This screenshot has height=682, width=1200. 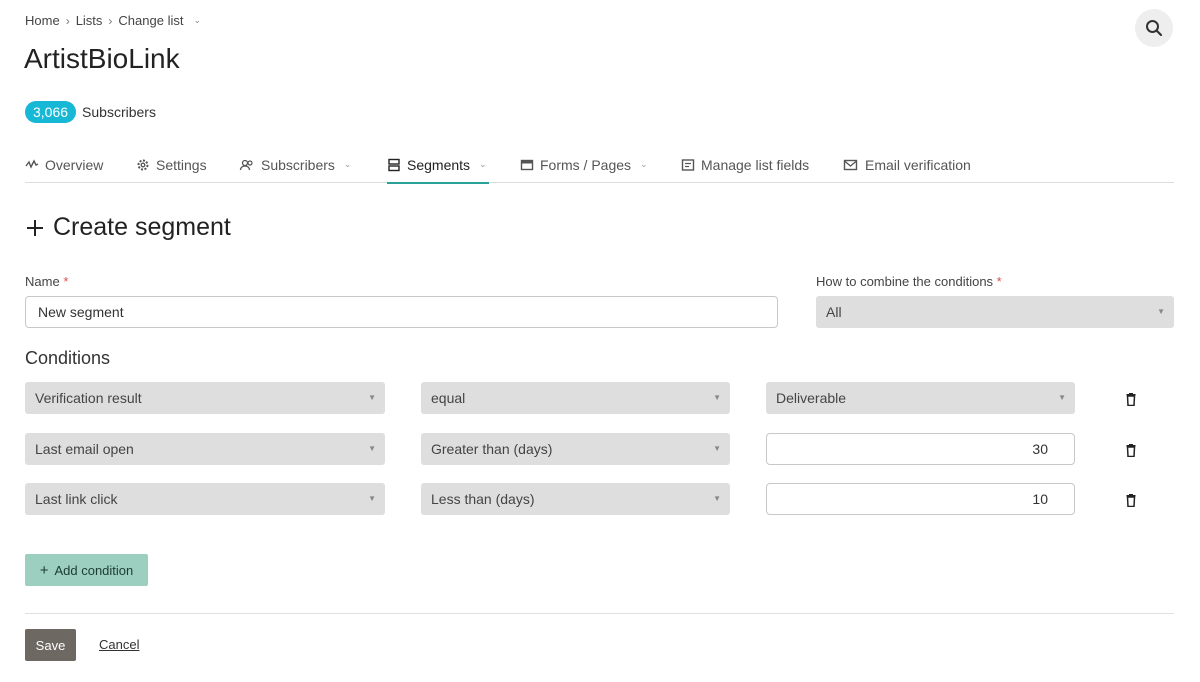 What do you see at coordinates (181, 164) in the screenshot?
I see `tab-label: Settings` at bounding box center [181, 164].